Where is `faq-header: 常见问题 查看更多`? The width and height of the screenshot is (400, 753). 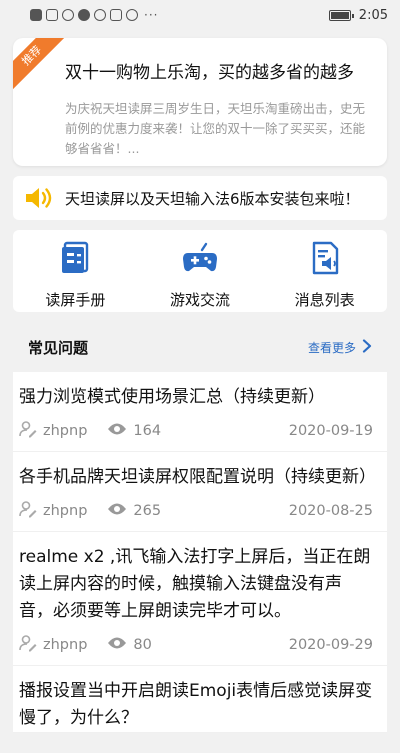
faq-header: 常见问题 查看更多 is located at coordinates (200, 347).